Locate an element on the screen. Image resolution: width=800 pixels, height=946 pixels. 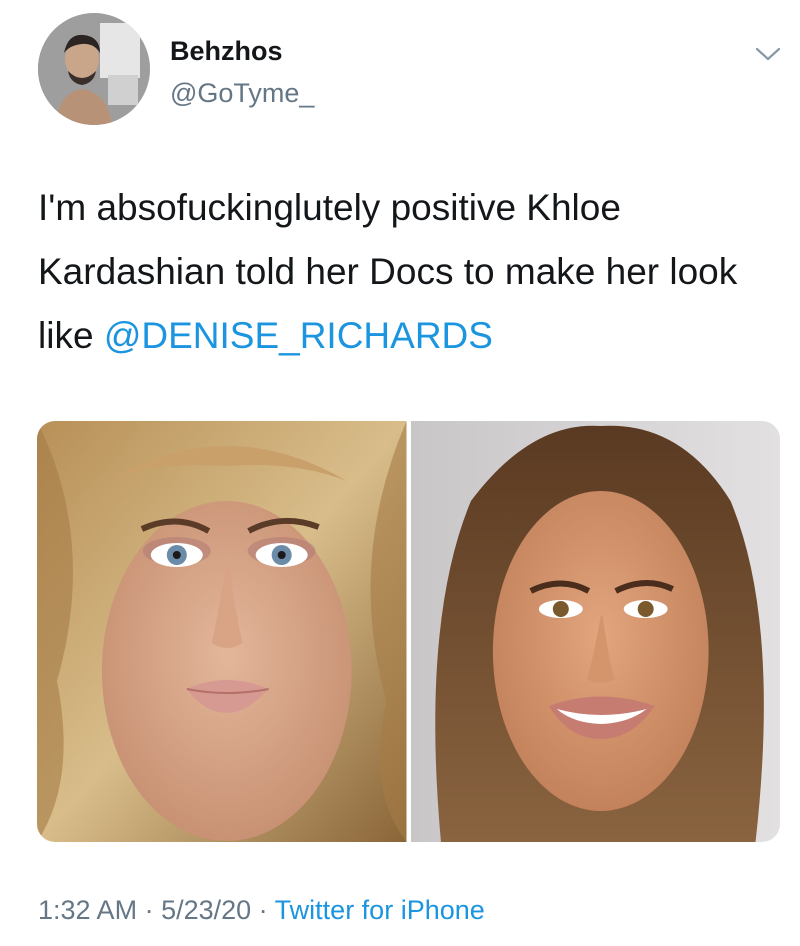
username-handle: @GoTyme_ is located at coordinates (242, 93).